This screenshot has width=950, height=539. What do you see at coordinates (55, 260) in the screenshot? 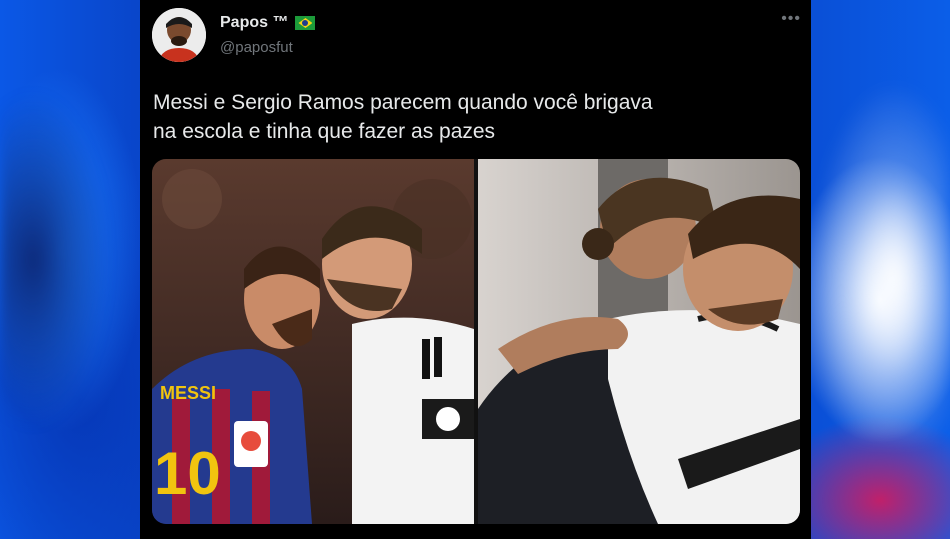
I see `background-decoration-left` at bounding box center [55, 260].